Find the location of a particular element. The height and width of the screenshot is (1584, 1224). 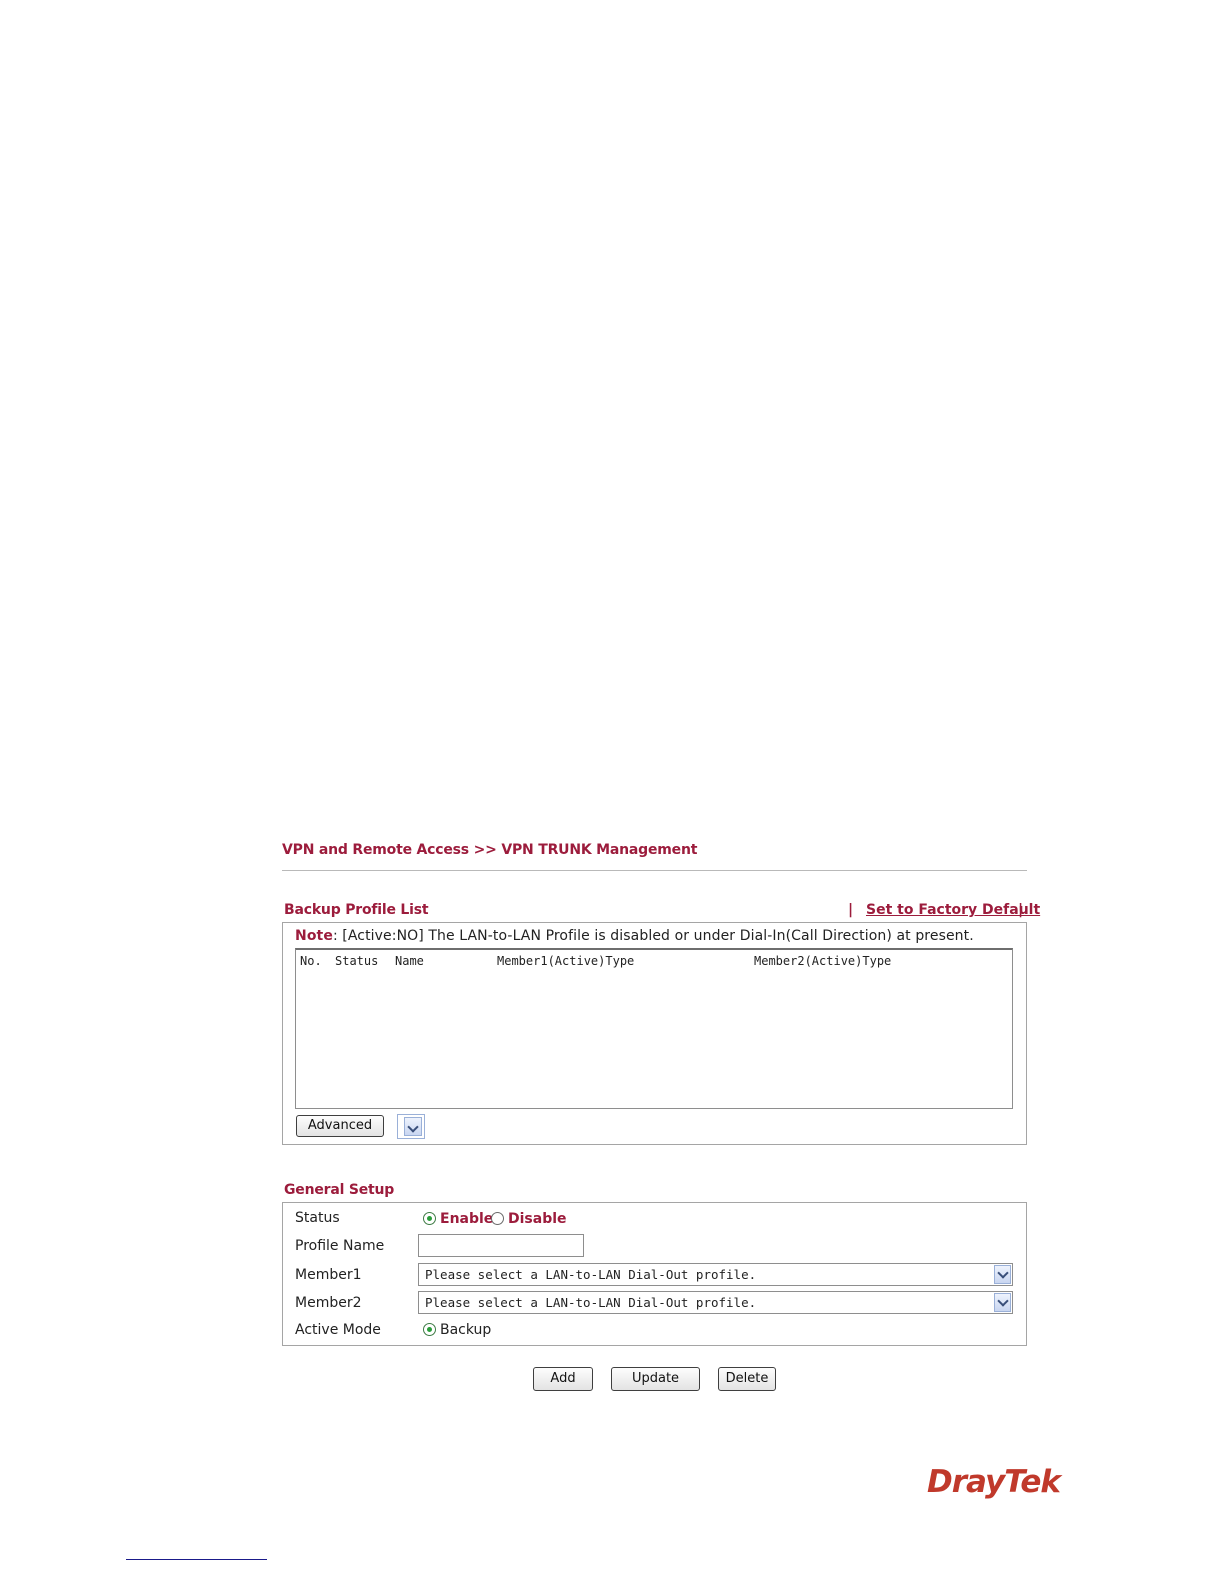

column-header-member1: Member1(Active)Type is located at coordinates (566, 961).